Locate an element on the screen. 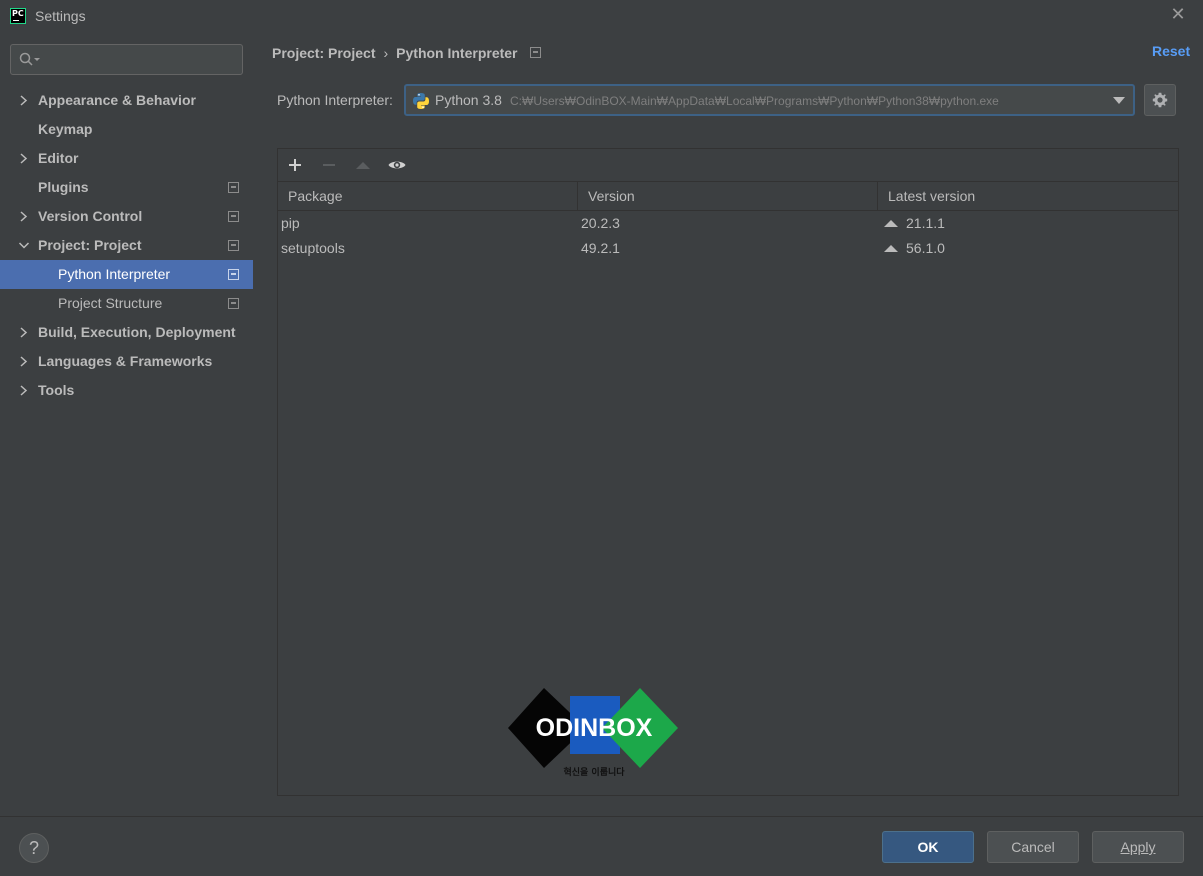 The image size is (1203, 876). eye-icon is located at coordinates (397, 165).